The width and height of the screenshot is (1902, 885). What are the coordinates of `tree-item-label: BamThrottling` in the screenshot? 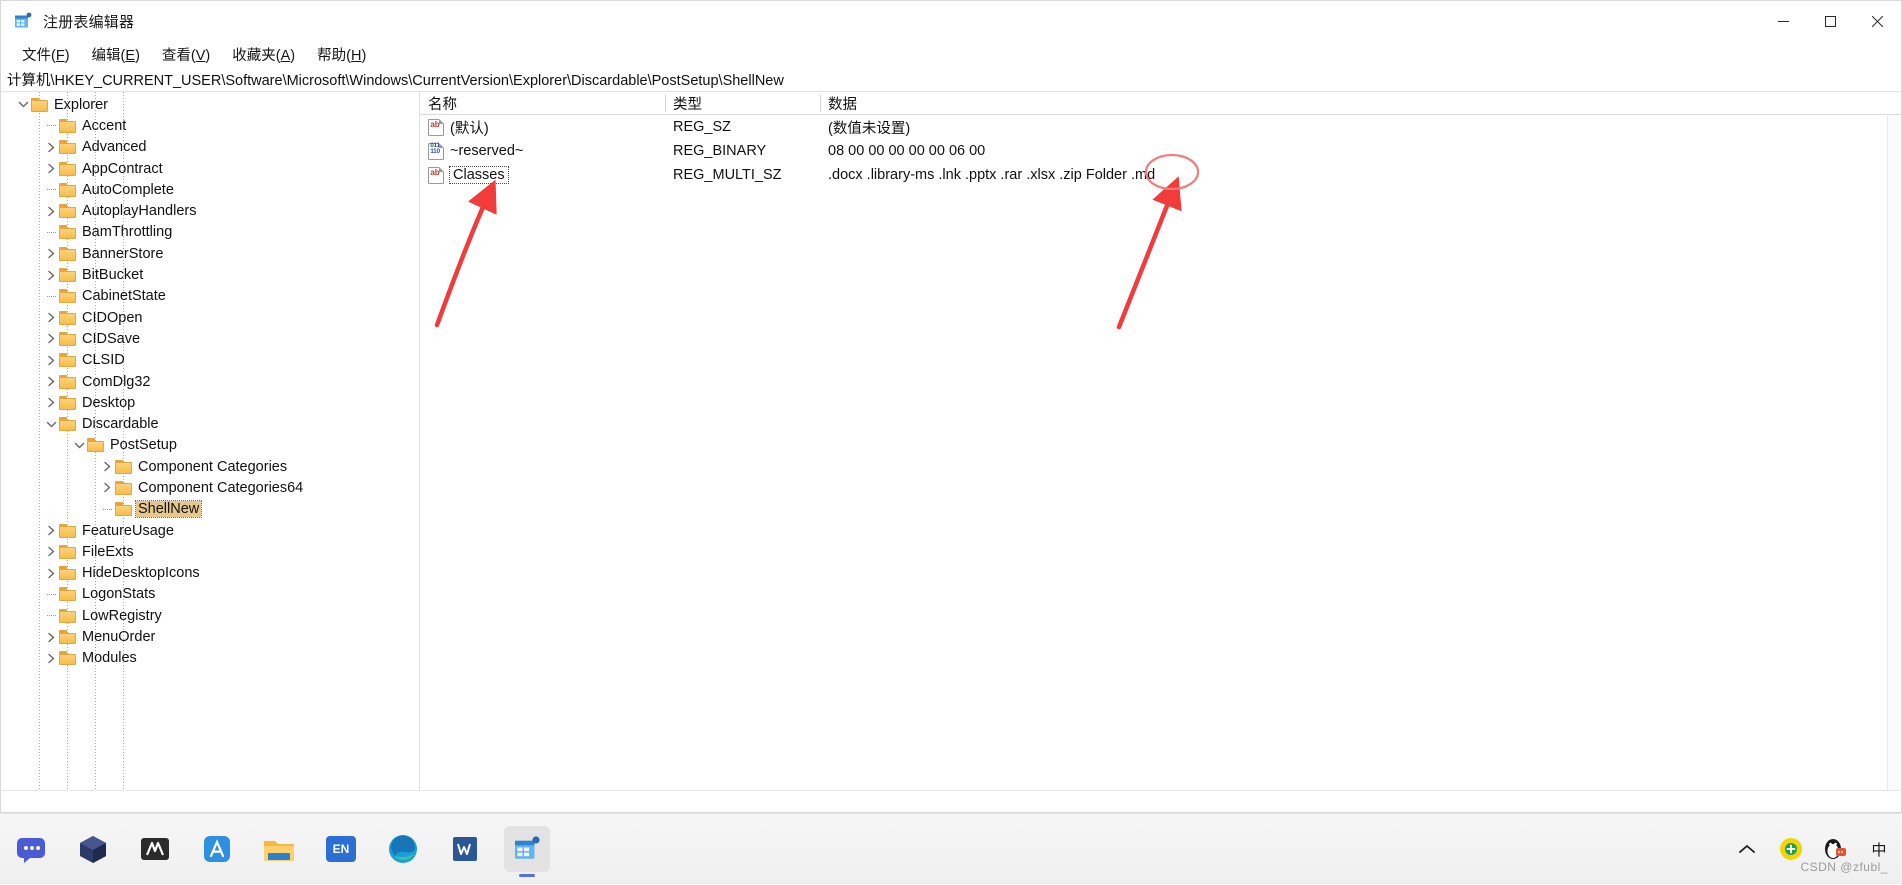 It's located at (127, 232).